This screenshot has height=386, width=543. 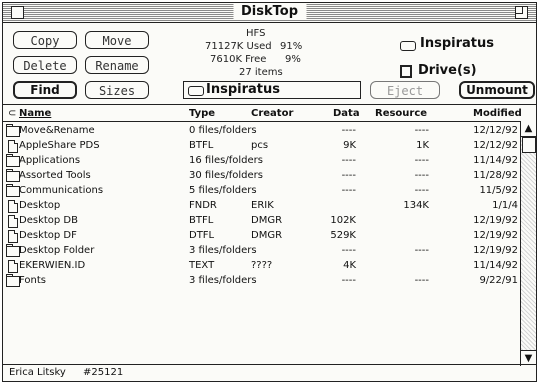 What do you see at coordinates (272, 114) in the screenshot?
I see `column-header-creator: Creator` at bounding box center [272, 114].